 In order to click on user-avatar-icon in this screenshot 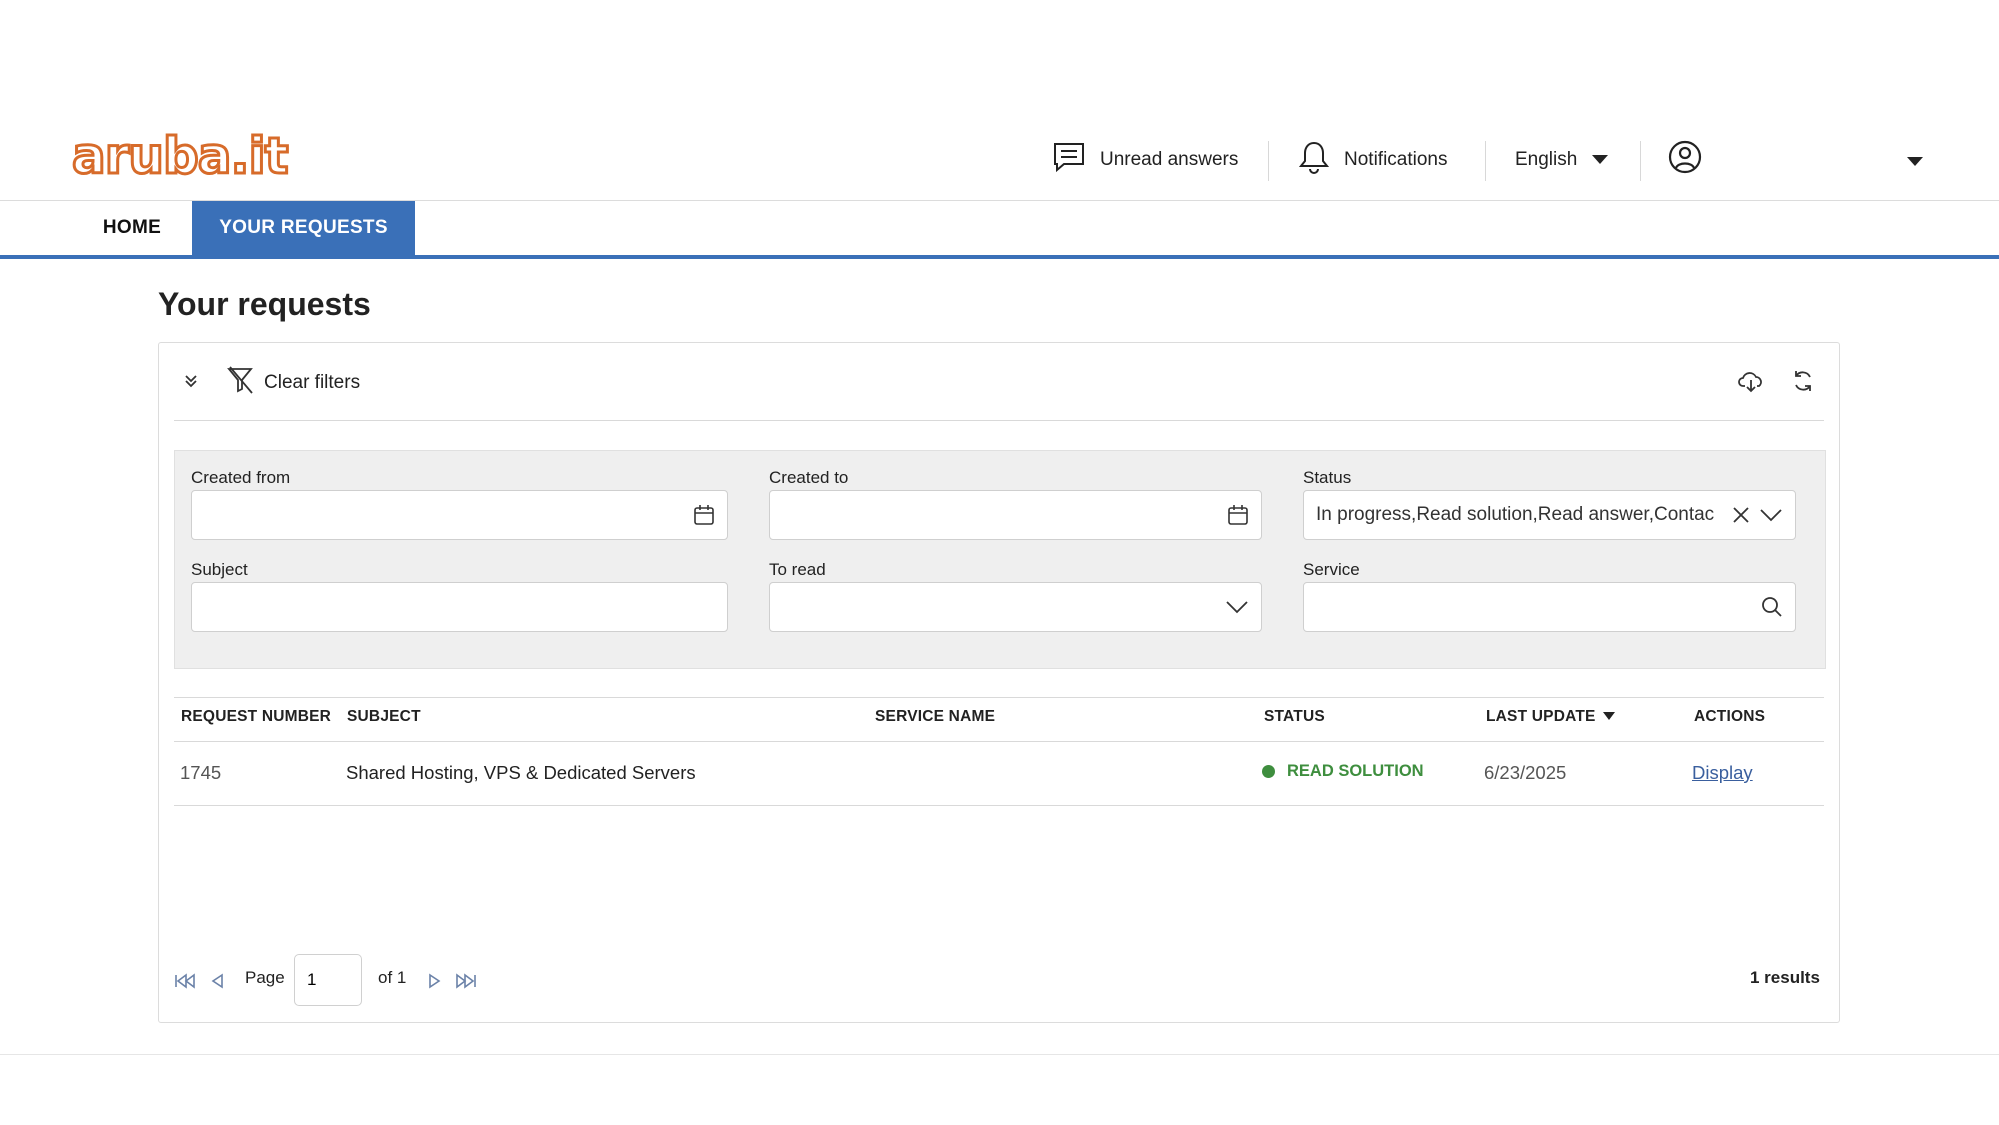, I will do `click(1685, 160)`.